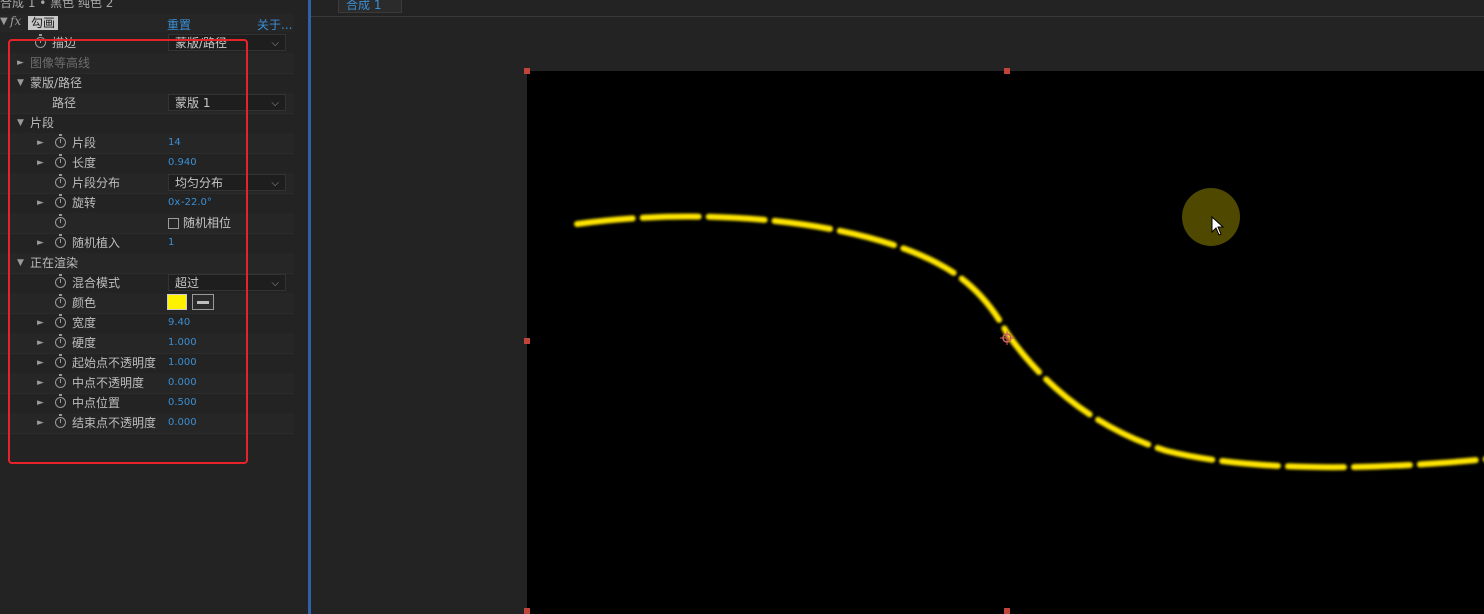 This screenshot has height=614, width=1484. What do you see at coordinates (182, 383) in the screenshot?
I see `mid-opacity-value: 0.000` at bounding box center [182, 383].